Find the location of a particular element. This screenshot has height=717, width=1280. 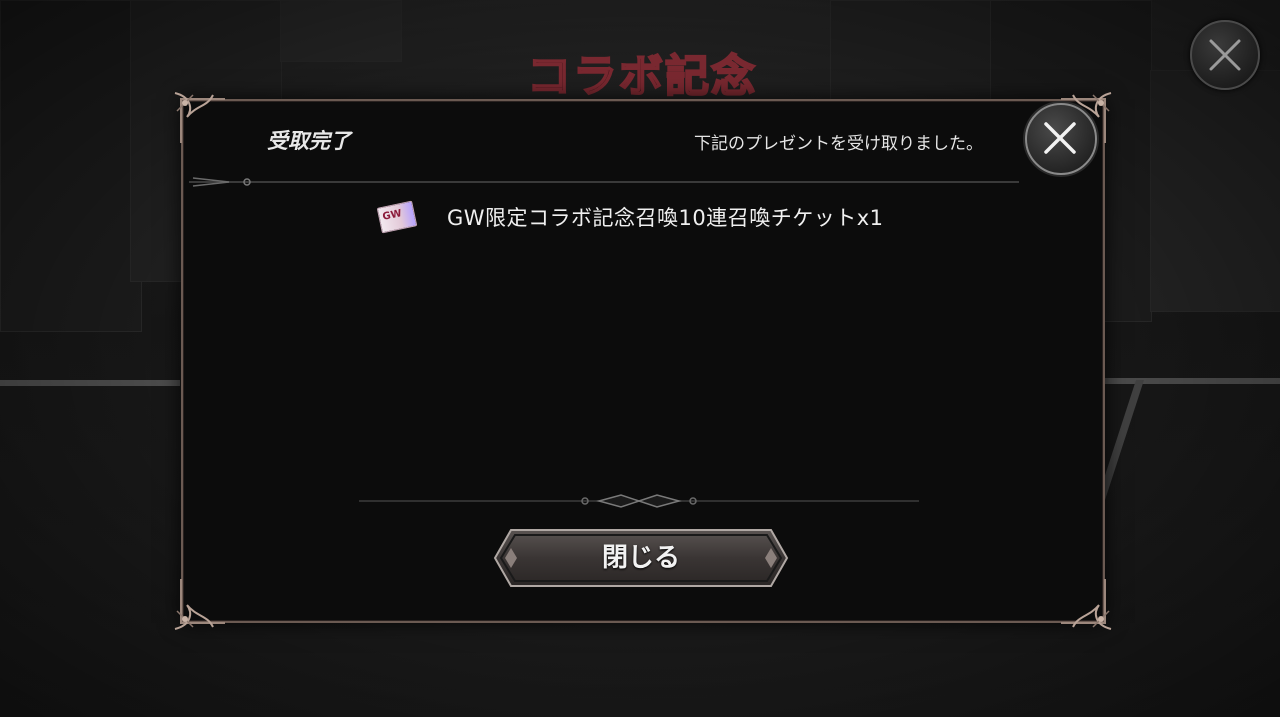

screen-close-button is located at coordinates (1225, 55).